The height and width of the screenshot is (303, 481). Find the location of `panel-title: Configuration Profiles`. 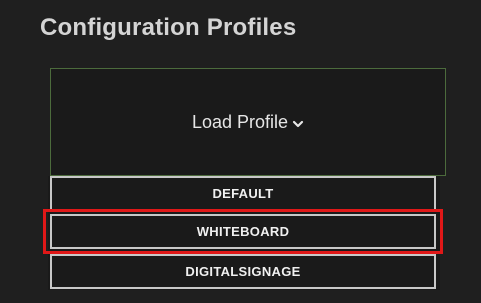

panel-title: Configuration Profiles is located at coordinates (168, 27).